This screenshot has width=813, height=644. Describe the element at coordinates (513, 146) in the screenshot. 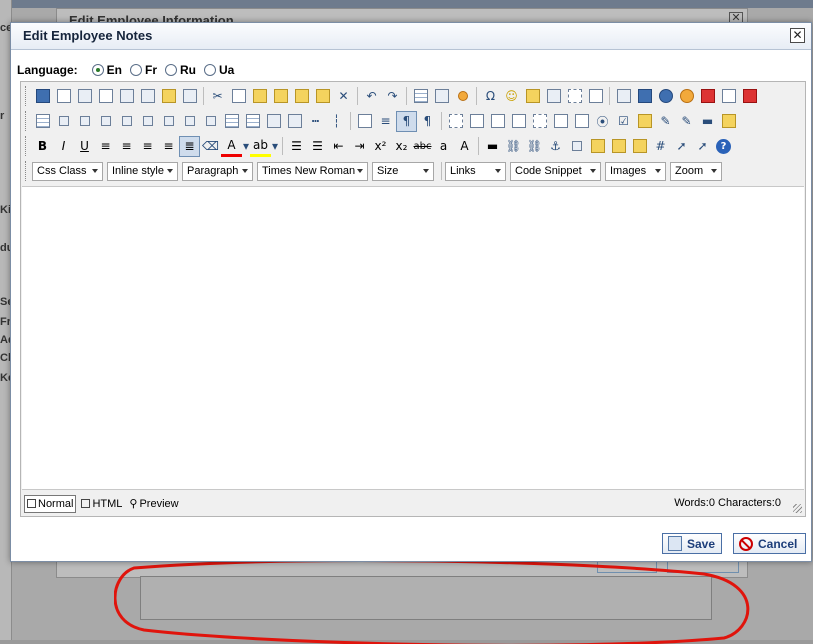

I see `insert-link-icon: ⛓` at that location.